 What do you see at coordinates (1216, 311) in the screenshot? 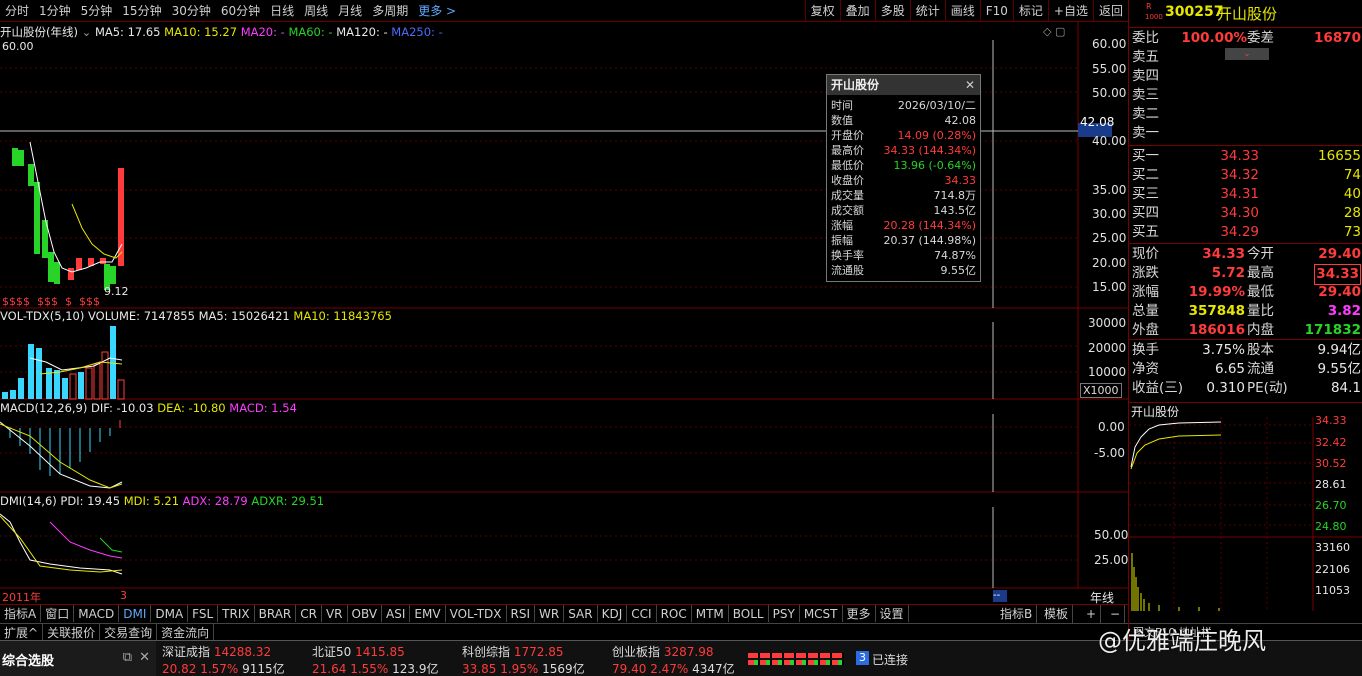
I see `quote-value: 357848` at bounding box center [1216, 311].